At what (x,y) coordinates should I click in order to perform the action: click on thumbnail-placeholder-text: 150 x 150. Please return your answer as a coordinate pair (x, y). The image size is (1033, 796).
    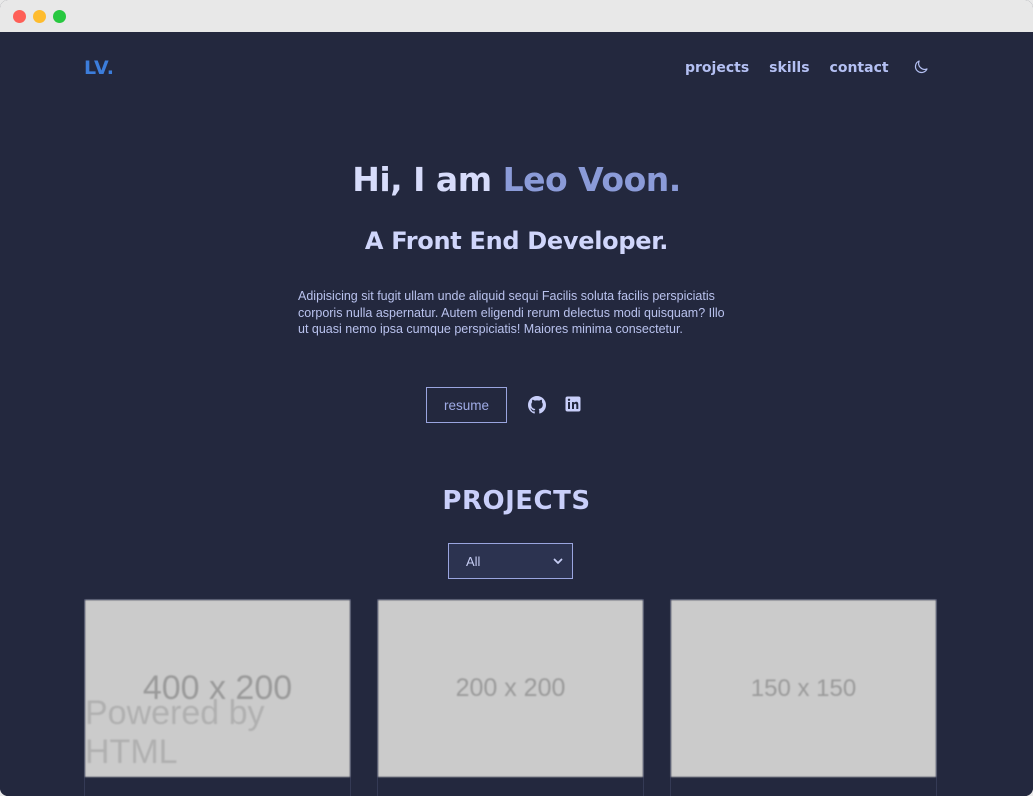
    Looking at the image, I should click on (803, 688).